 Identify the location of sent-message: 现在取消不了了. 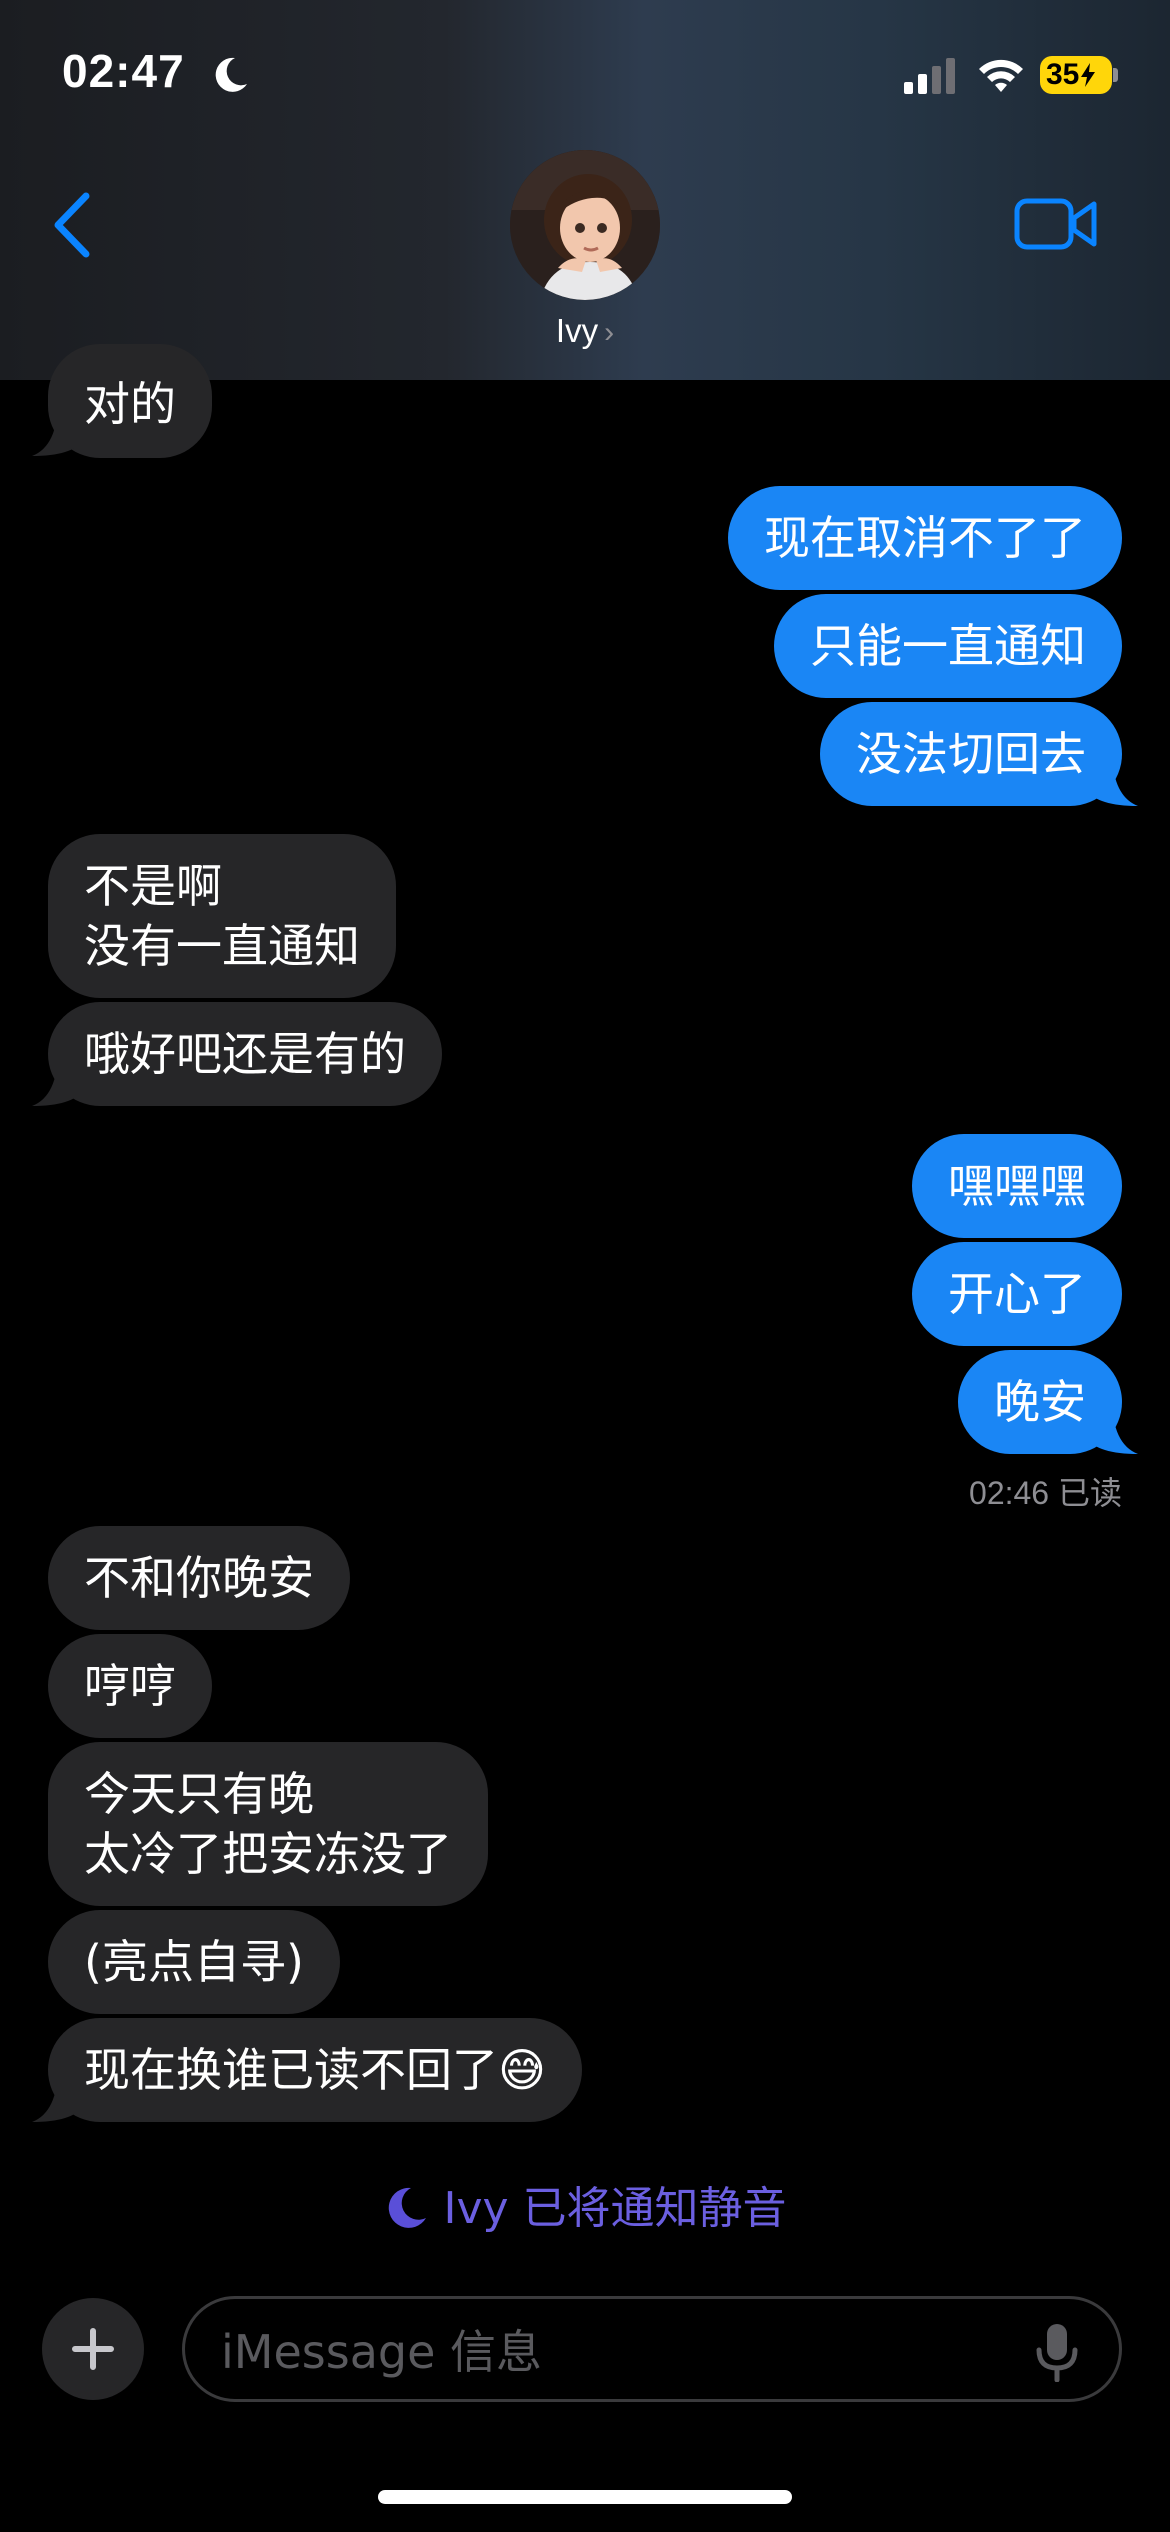
(925, 538).